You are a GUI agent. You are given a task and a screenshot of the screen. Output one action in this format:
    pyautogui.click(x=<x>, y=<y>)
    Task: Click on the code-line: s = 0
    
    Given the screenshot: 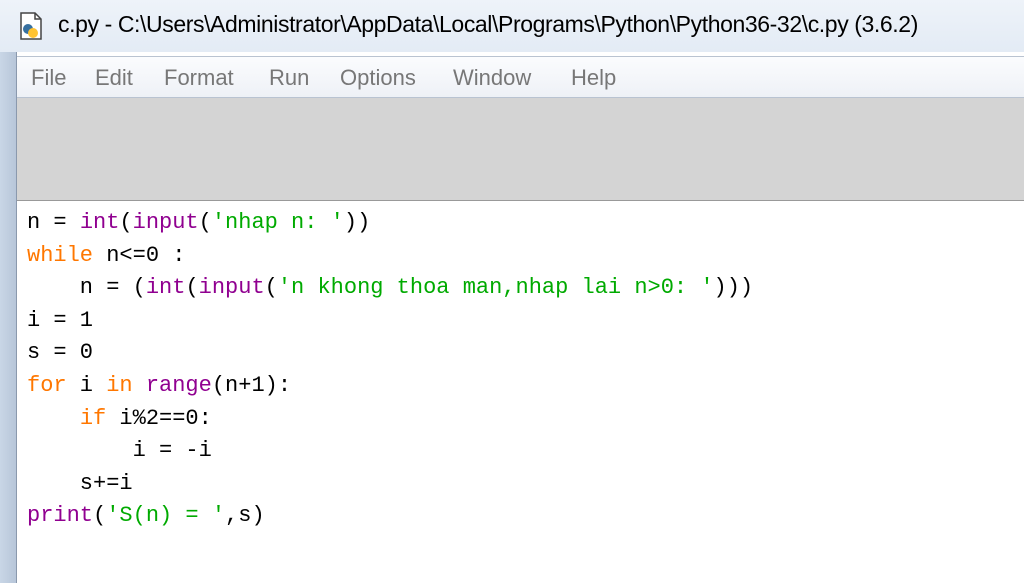 What is the action you would take?
    pyautogui.click(x=390, y=353)
    